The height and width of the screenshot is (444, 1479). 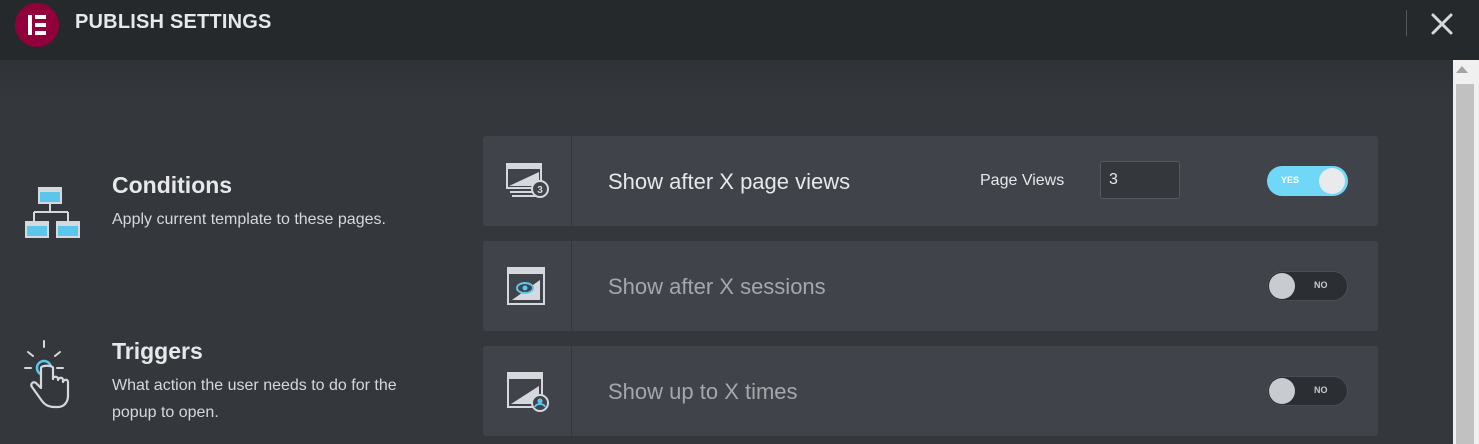 What do you see at coordinates (1140, 180) in the screenshot?
I see `page-views-input` at bounding box center [1140, 180].